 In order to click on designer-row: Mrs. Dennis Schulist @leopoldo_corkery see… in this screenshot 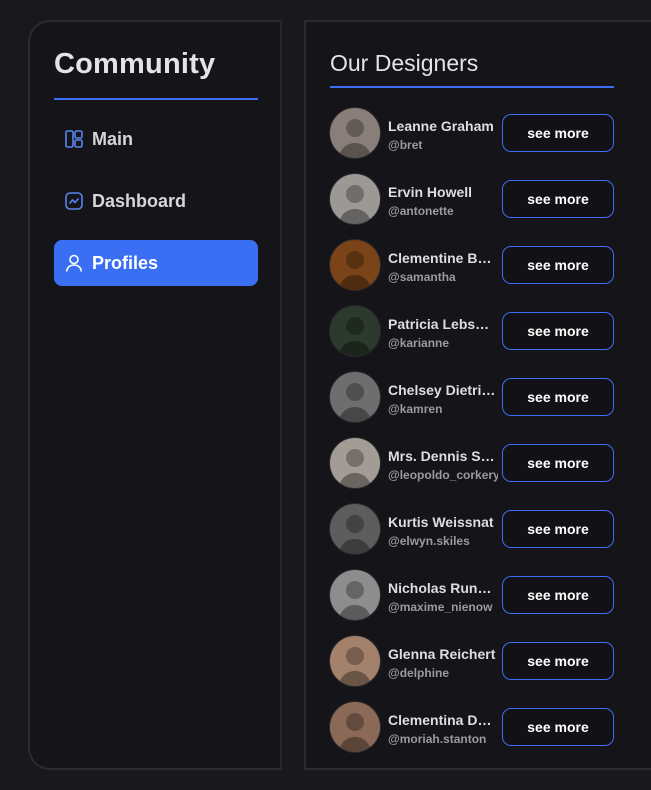, I will do `click(475, 471)`.